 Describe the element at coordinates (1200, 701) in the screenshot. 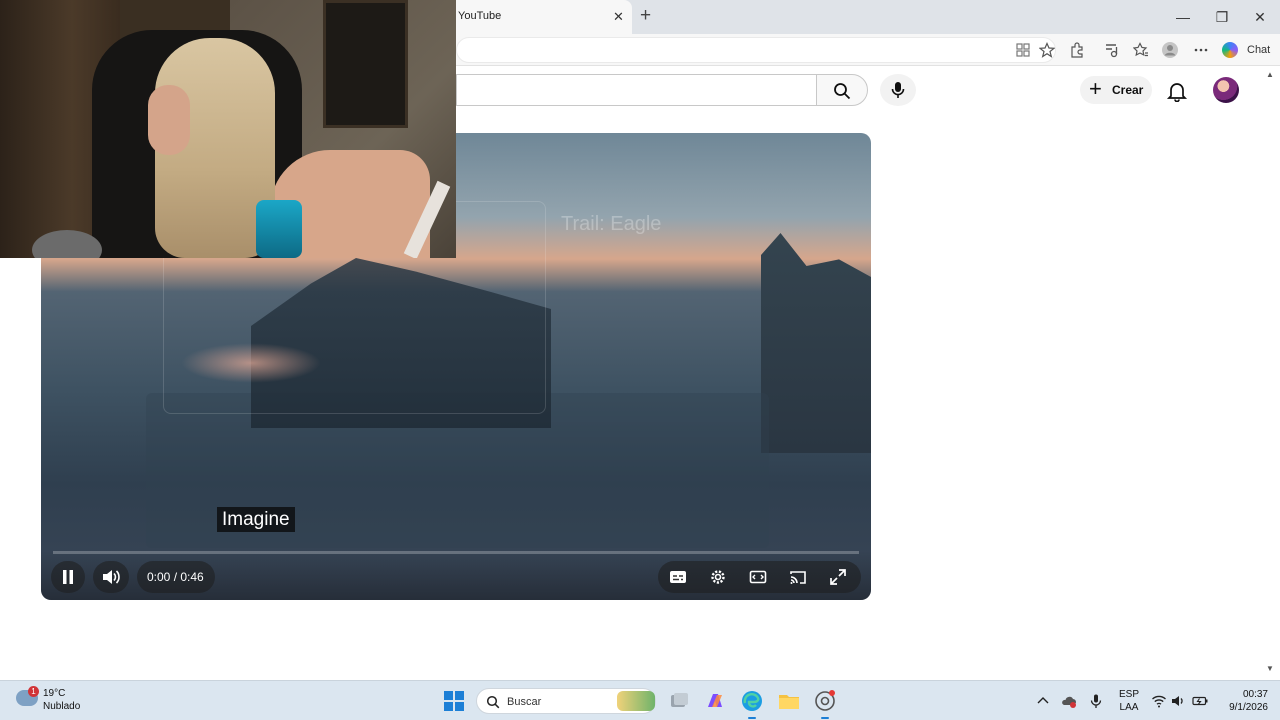

I see `battery-icon` at that location.